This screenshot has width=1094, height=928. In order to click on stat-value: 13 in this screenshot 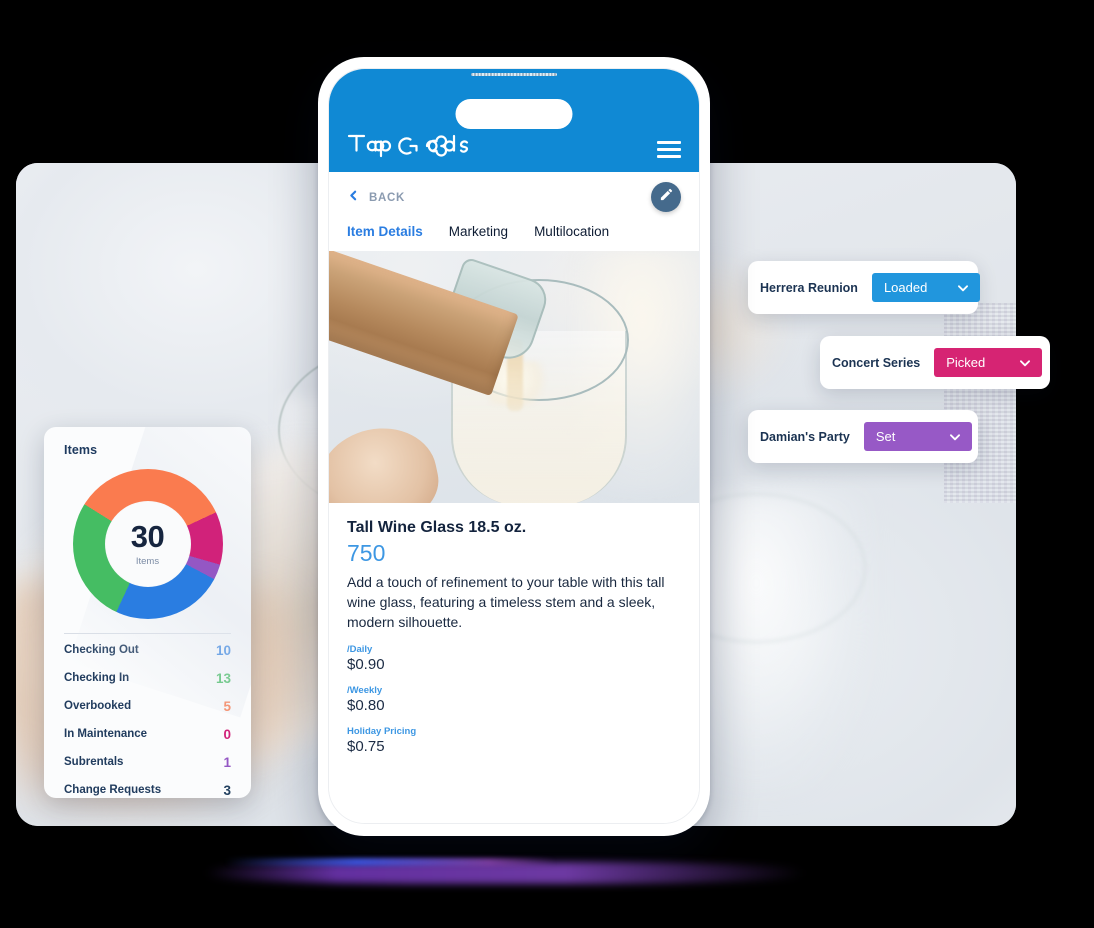, I will do `click(223, 678)`.